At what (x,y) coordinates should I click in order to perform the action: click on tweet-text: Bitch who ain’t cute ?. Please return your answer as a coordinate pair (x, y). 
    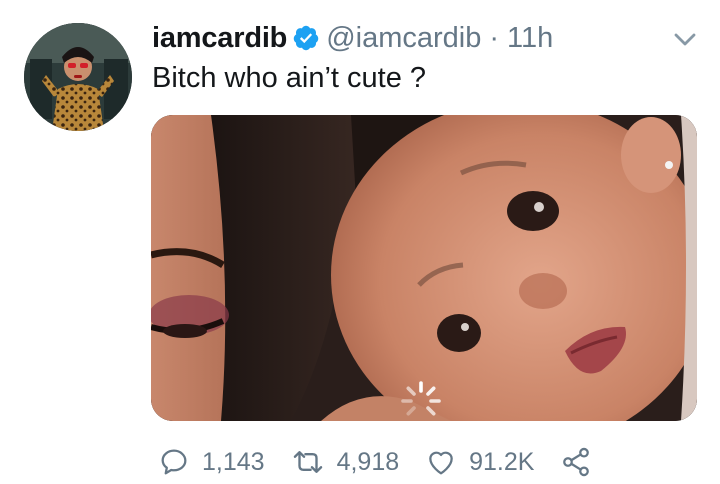
    Looking at the image, I should click on (289, 78).